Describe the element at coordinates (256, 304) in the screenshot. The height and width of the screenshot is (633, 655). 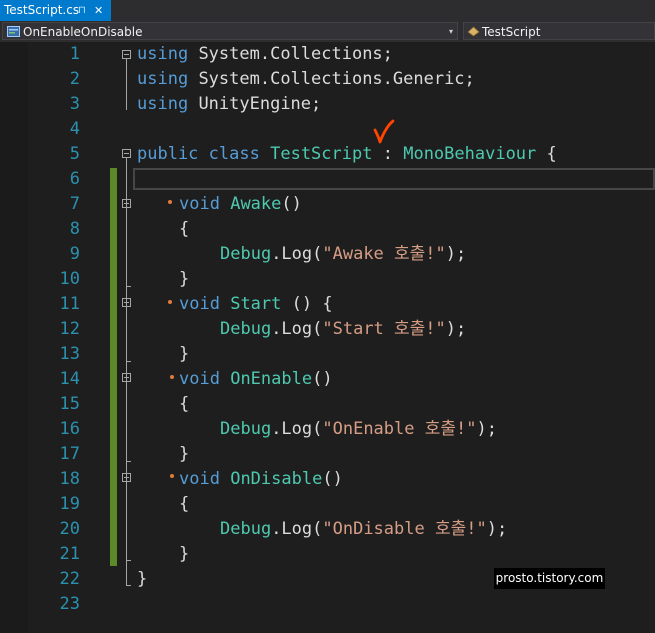
I see `method-name: Start` at that location.